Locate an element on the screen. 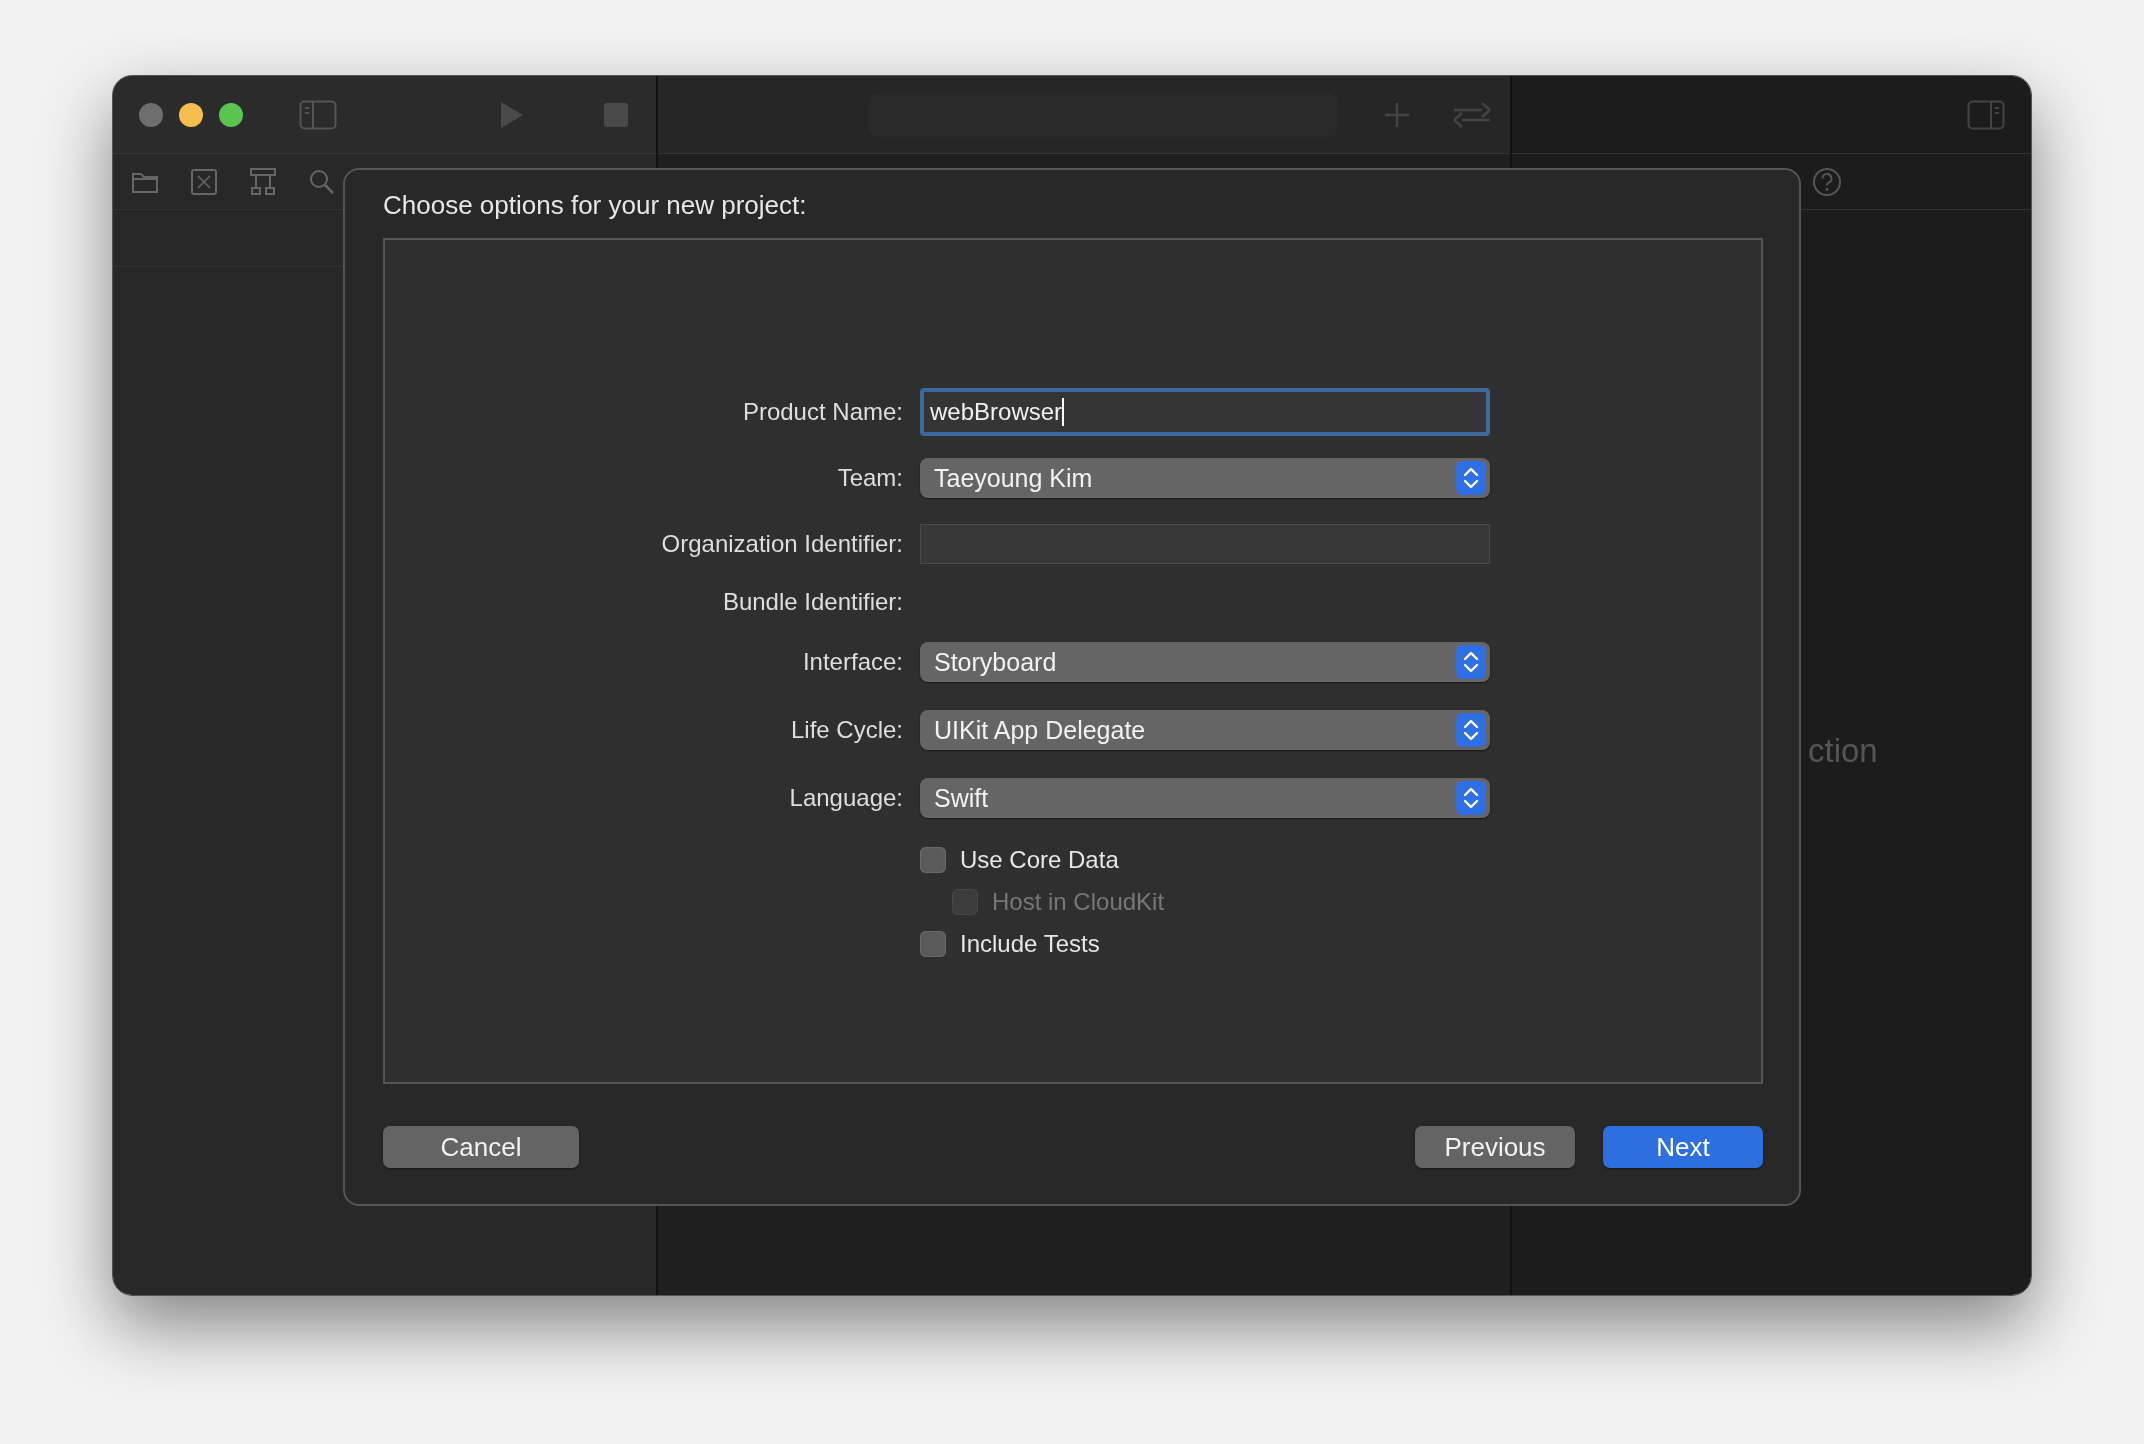 The width and height of the screenshot is (2144, 1444). cancel-button: Cancel is located at coordinates (481, 1147).